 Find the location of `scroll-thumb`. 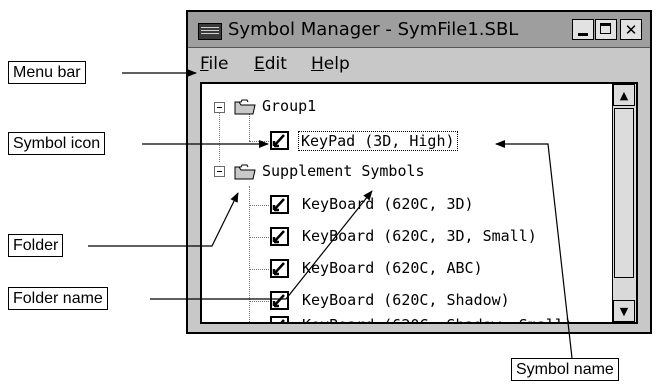

scroll-thumb is located at coordinates (624, 193).